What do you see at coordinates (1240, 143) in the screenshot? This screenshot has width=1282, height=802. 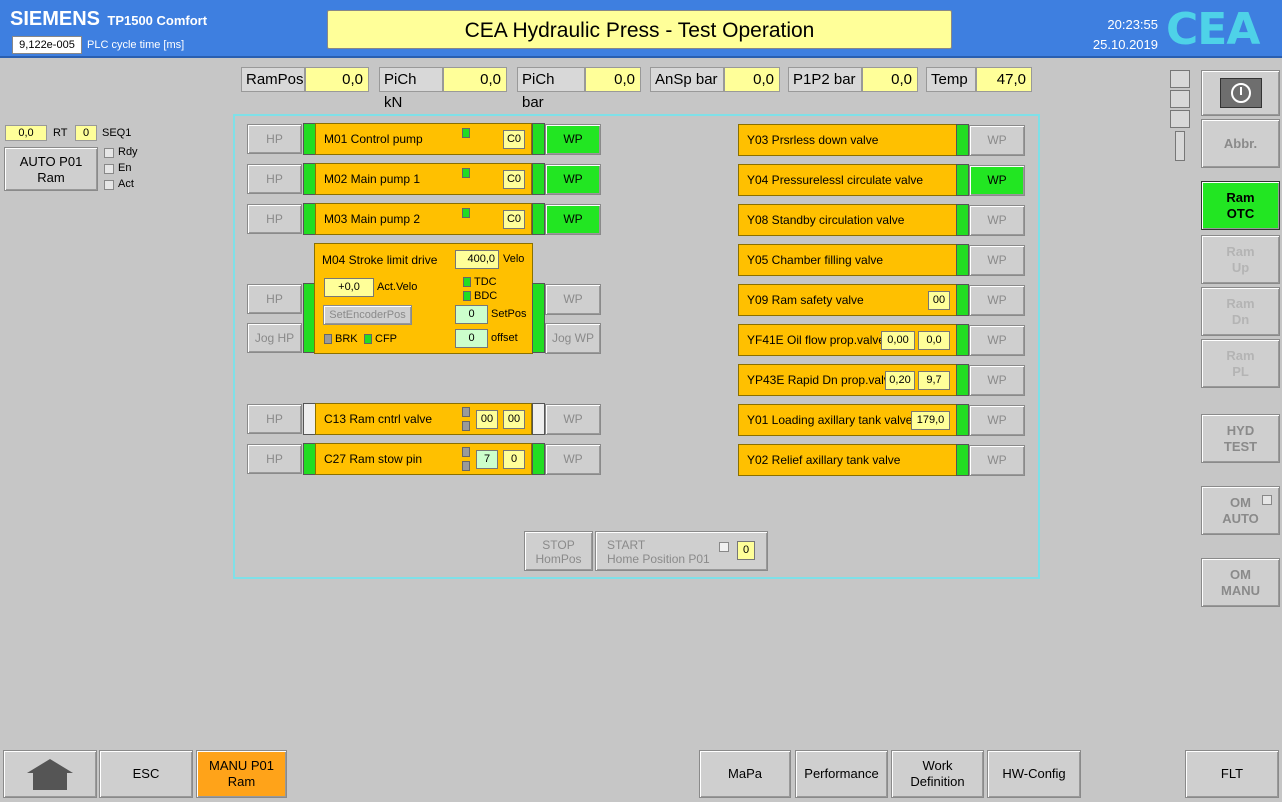 I see `abbr-button: Abbr.` at bounding box center [1240, 143].